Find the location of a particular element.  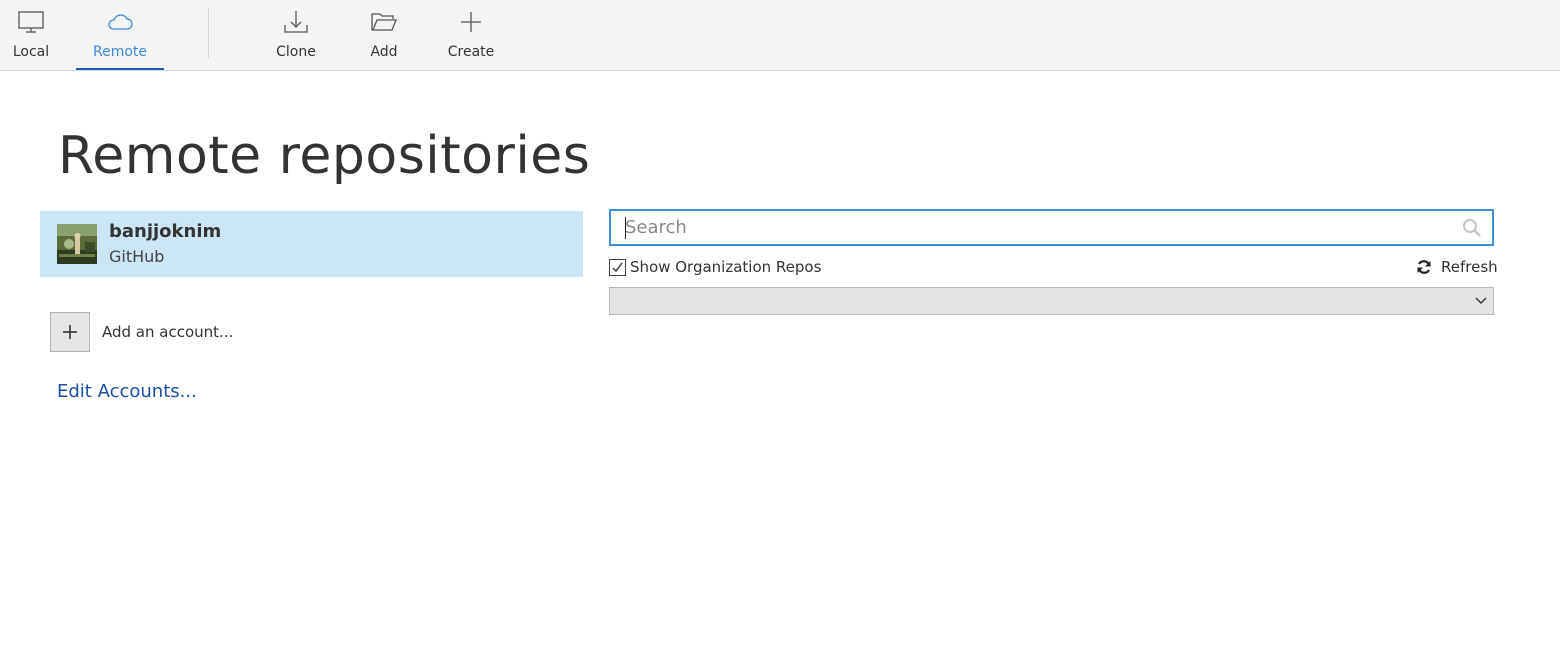

download-icon is located at coordinates (296, 22).